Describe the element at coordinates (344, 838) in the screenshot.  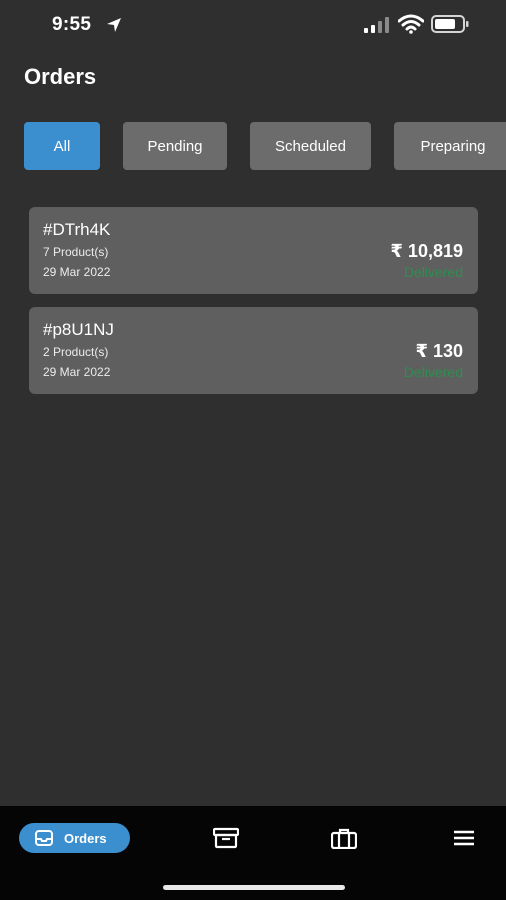
I see `briefcase-icon` at that location.